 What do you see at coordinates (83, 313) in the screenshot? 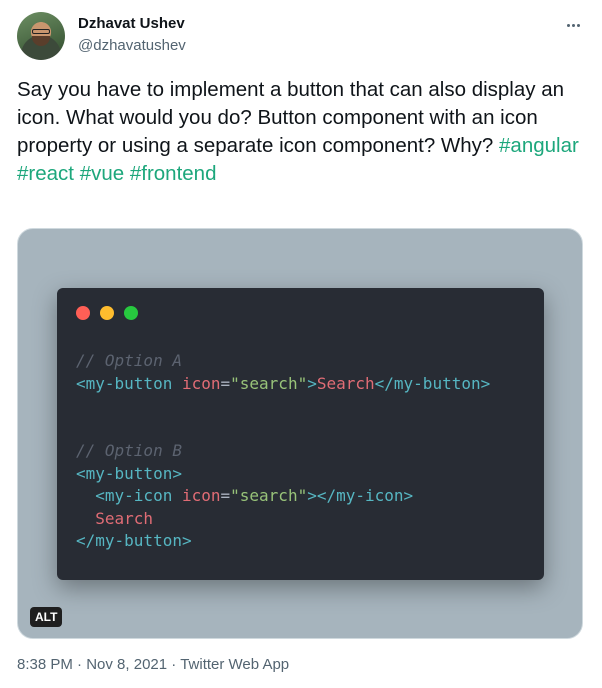
I see `window-close-dot` at bounding box center [83, 313].